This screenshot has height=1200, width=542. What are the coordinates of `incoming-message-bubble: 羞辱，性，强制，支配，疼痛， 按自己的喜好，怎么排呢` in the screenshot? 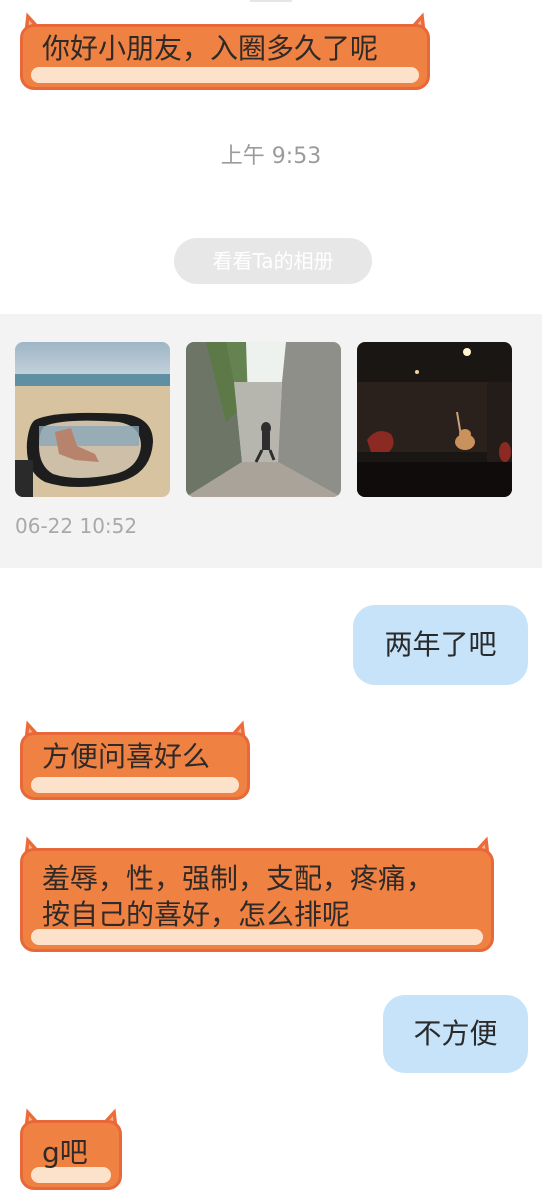 It's located at (257, 892).